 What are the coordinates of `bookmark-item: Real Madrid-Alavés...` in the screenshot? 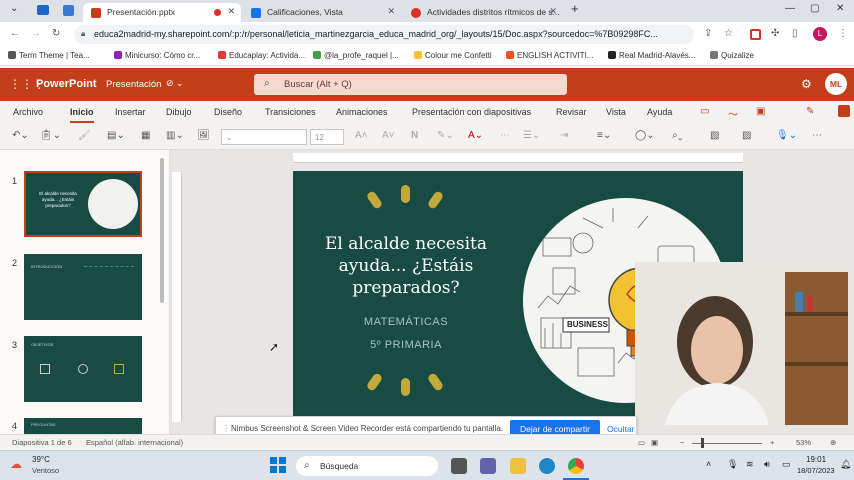 It's located at (651, 55).